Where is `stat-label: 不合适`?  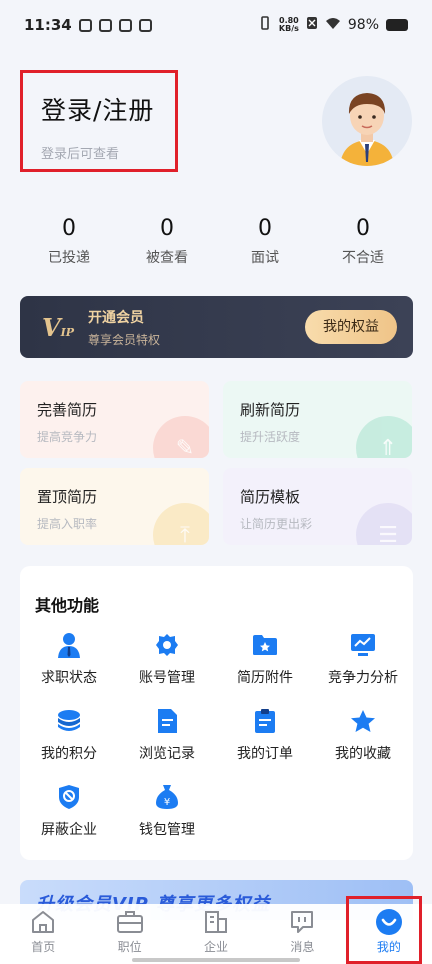
stat-label: 不合适 is located at coordinates (363, 258).